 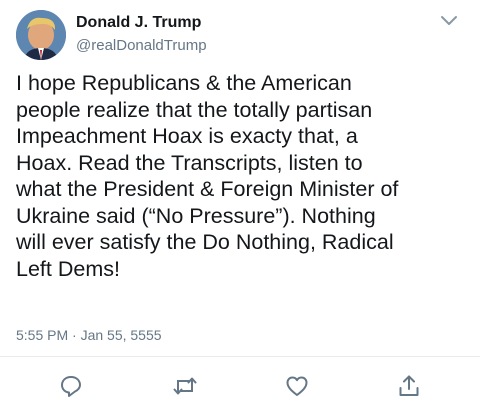 What do you see at coordinates (141, 45) in the screenshot?
I see `author-handle: @realDonaldTrump` at bounding box center [141, 45].